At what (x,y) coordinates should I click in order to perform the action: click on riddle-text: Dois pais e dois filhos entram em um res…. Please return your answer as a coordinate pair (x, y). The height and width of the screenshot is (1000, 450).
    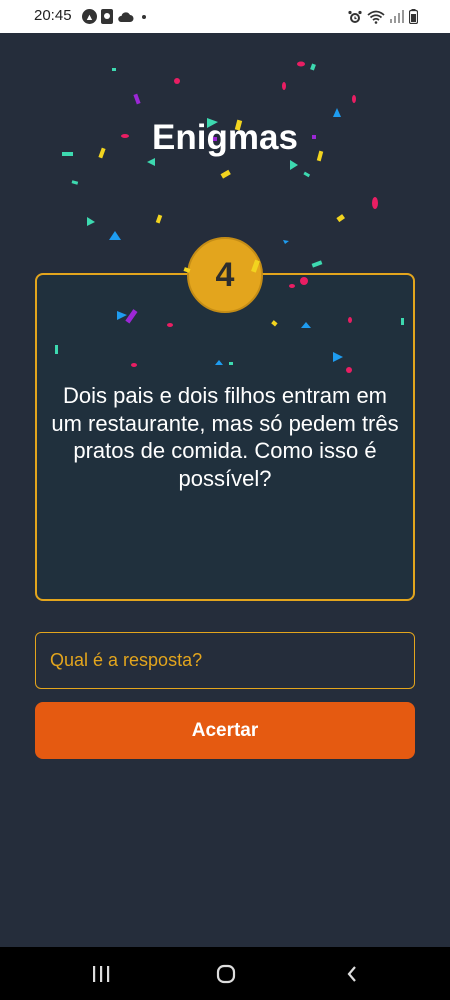
    Looking at the image, I should click on (225, 437).